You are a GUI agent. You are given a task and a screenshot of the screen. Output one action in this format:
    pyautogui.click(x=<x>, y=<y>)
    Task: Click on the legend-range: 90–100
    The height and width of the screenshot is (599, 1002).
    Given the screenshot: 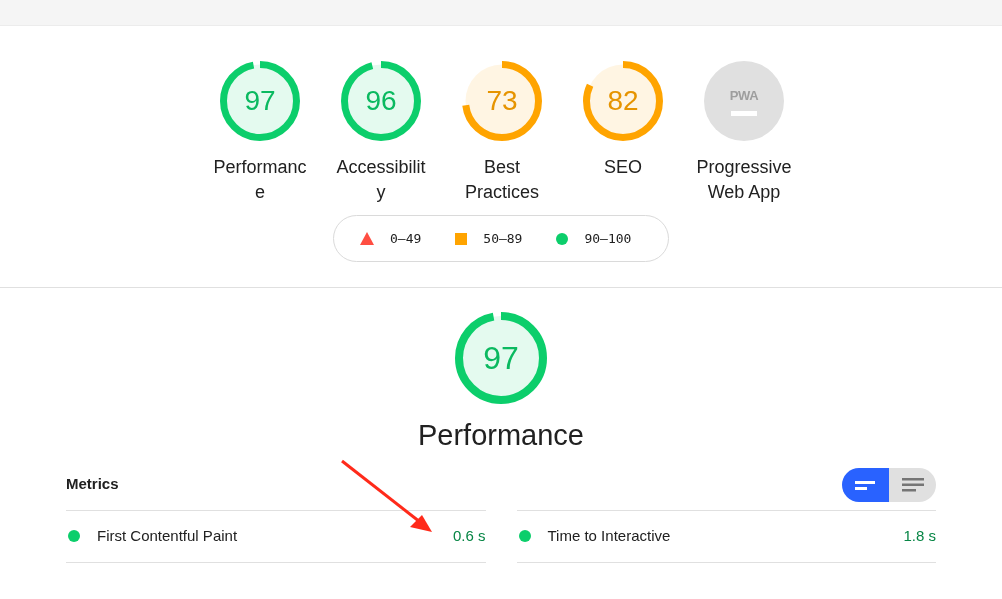 What is the action you would take?
    pyautogui.click(x=608, y=238)
    